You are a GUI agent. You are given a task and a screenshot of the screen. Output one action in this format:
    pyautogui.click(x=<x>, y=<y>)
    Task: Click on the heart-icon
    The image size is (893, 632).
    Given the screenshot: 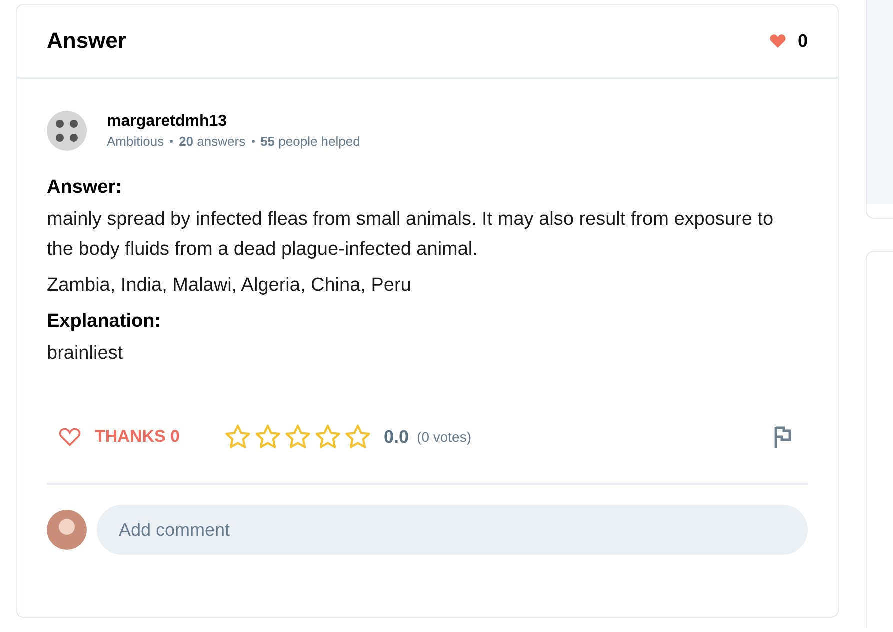 What is the action you would take?
    pyautogui.click(x=778, y=41)
    